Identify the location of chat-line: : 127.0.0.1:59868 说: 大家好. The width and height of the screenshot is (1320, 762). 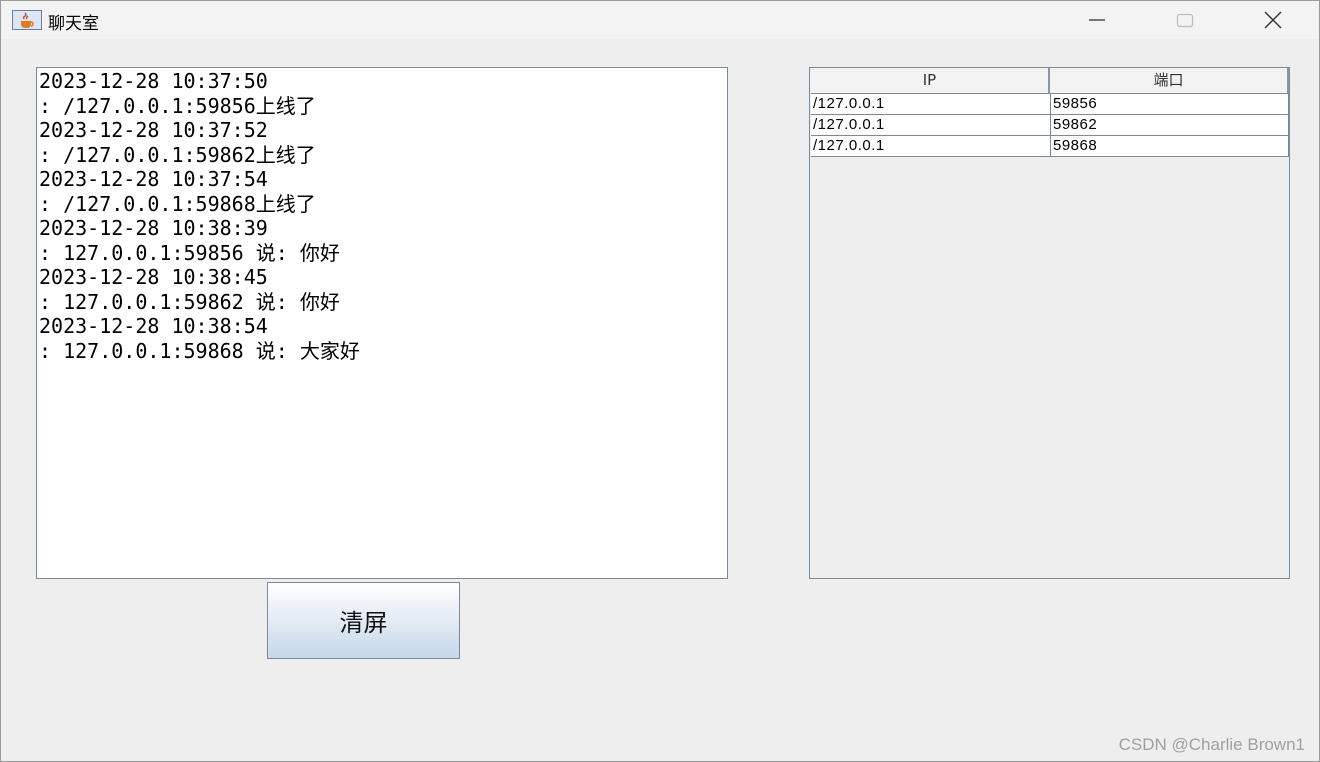
(199, 350).